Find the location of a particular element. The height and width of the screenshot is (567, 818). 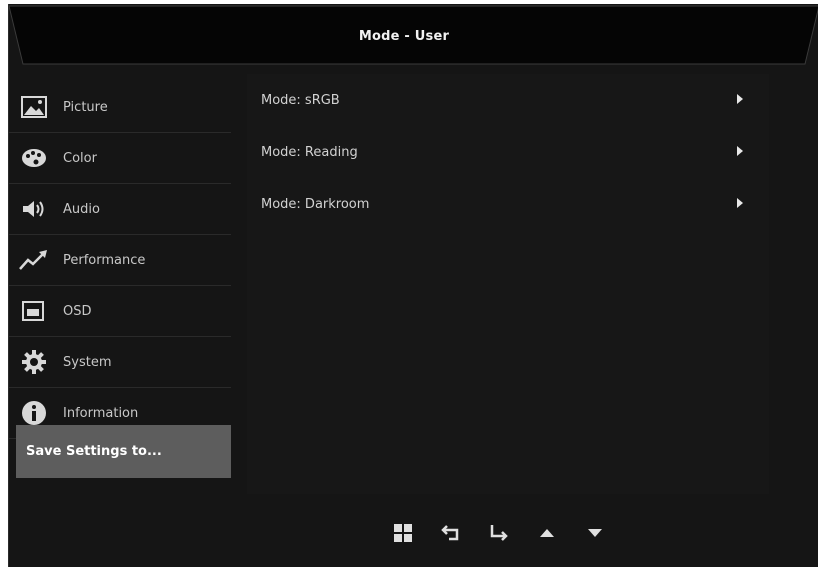

title-bar: Mode - User is located at coordinates (413, 36).